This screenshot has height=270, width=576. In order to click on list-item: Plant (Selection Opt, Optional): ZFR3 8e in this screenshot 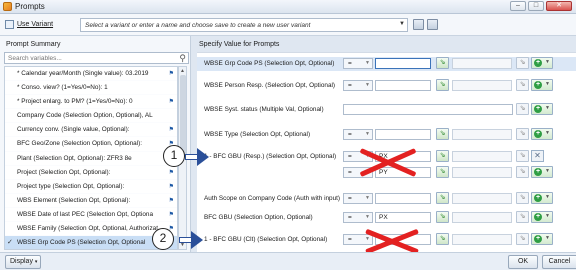, I will do `click(91, 159)`.